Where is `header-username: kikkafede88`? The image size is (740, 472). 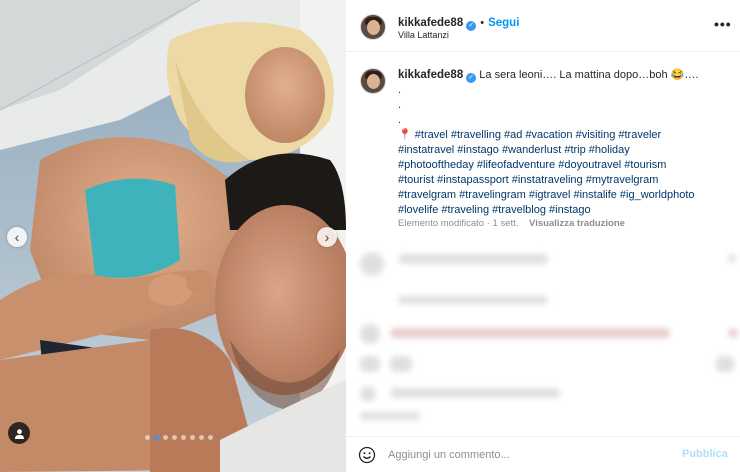
header-username: kikkafede88 is located at coordinates (430, 23).